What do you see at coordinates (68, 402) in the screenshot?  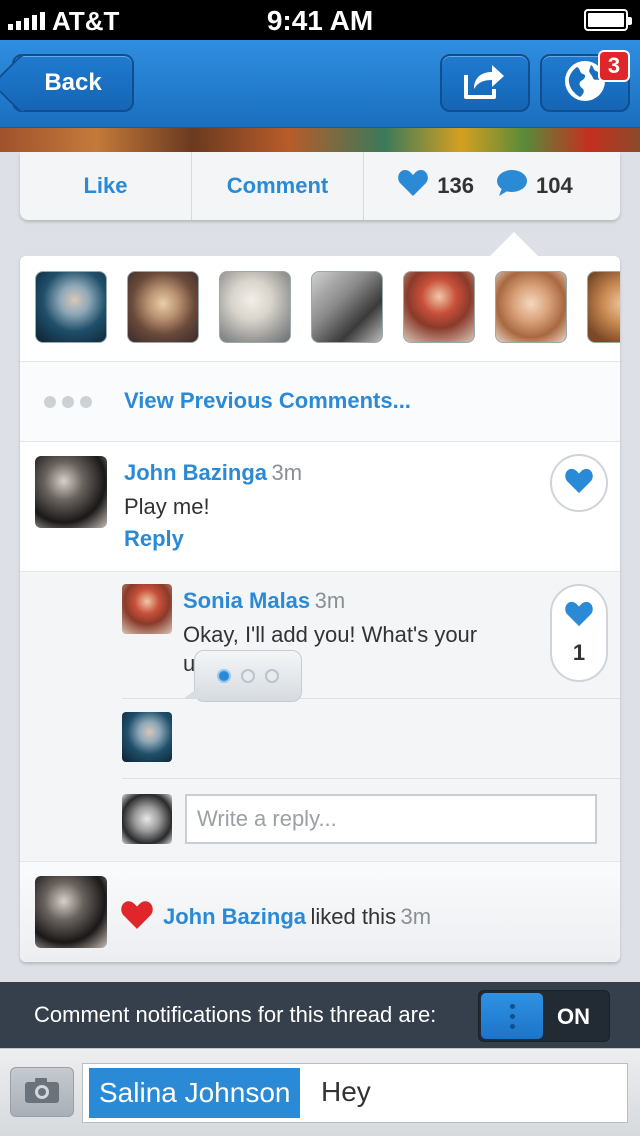 I see `more-dots-icon` at bounding box center [68, 402].